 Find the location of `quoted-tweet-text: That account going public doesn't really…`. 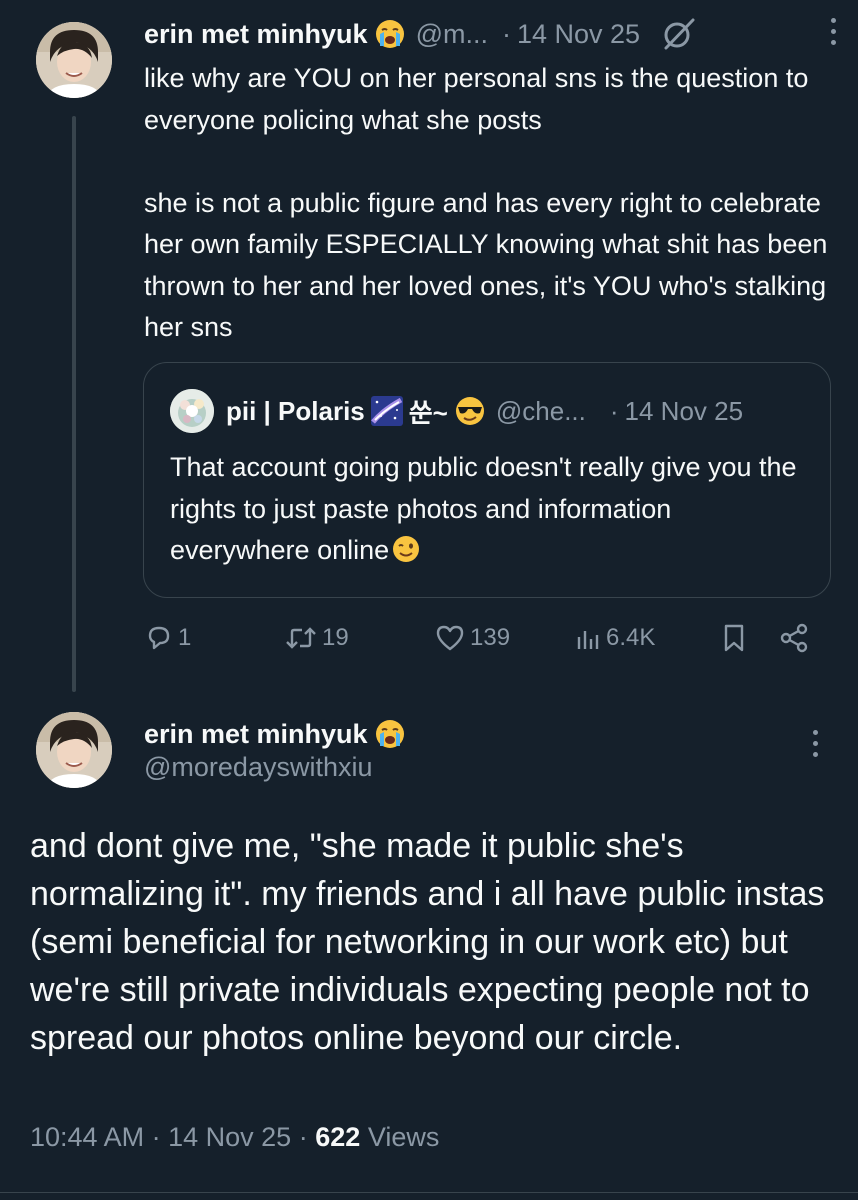

quoted-tweet-text: That account going public doesn't really… is located at coordinates (490, 512).